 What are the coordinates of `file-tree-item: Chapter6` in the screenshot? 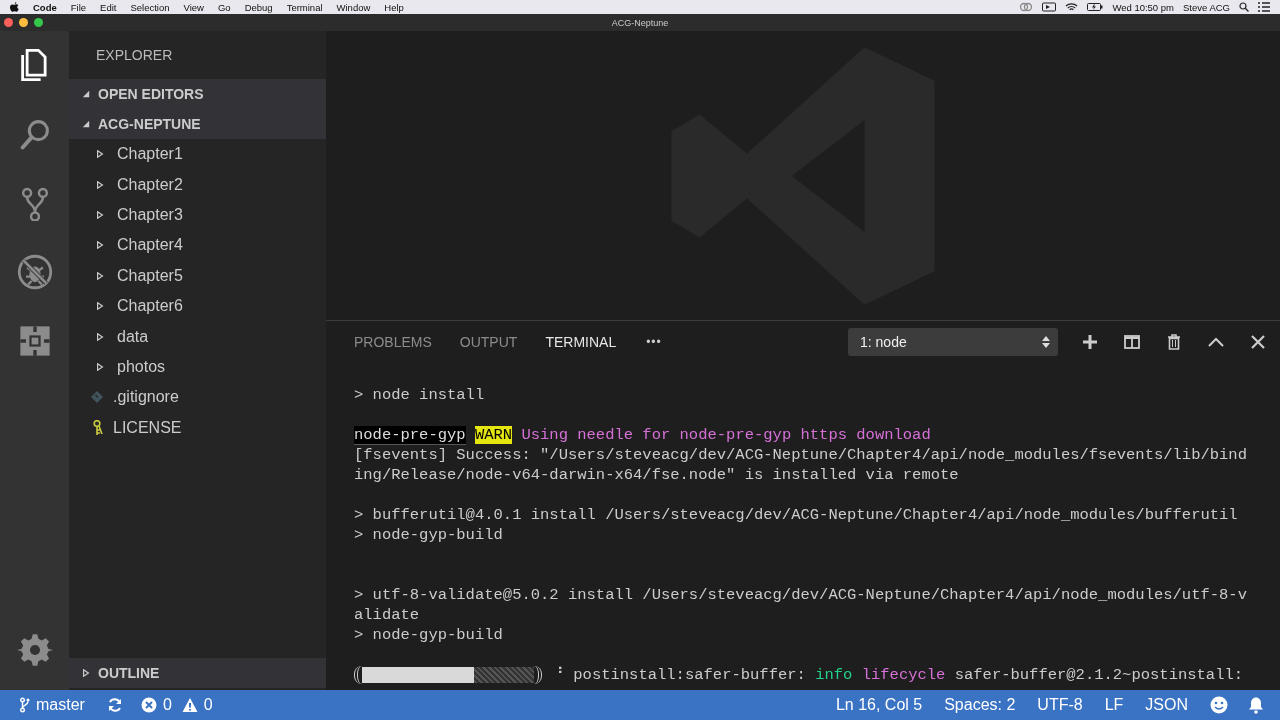 It's located at (197, 306).